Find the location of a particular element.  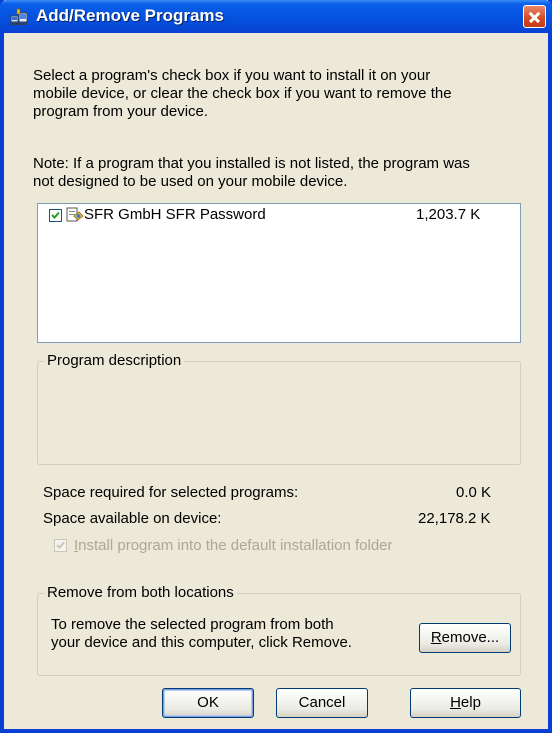

setup-package-icon is located at coordinates (75, 214).